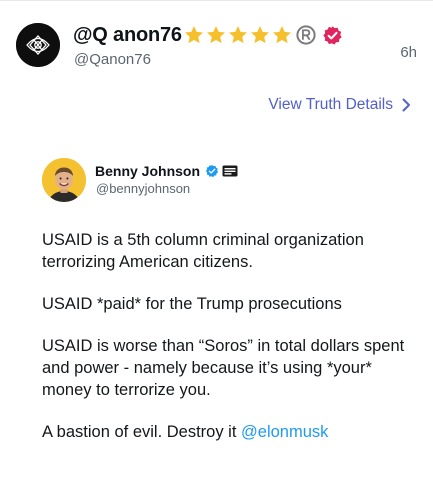 This screenshot has height=500, width=433. I want to click on avatar, so click(38, 45).